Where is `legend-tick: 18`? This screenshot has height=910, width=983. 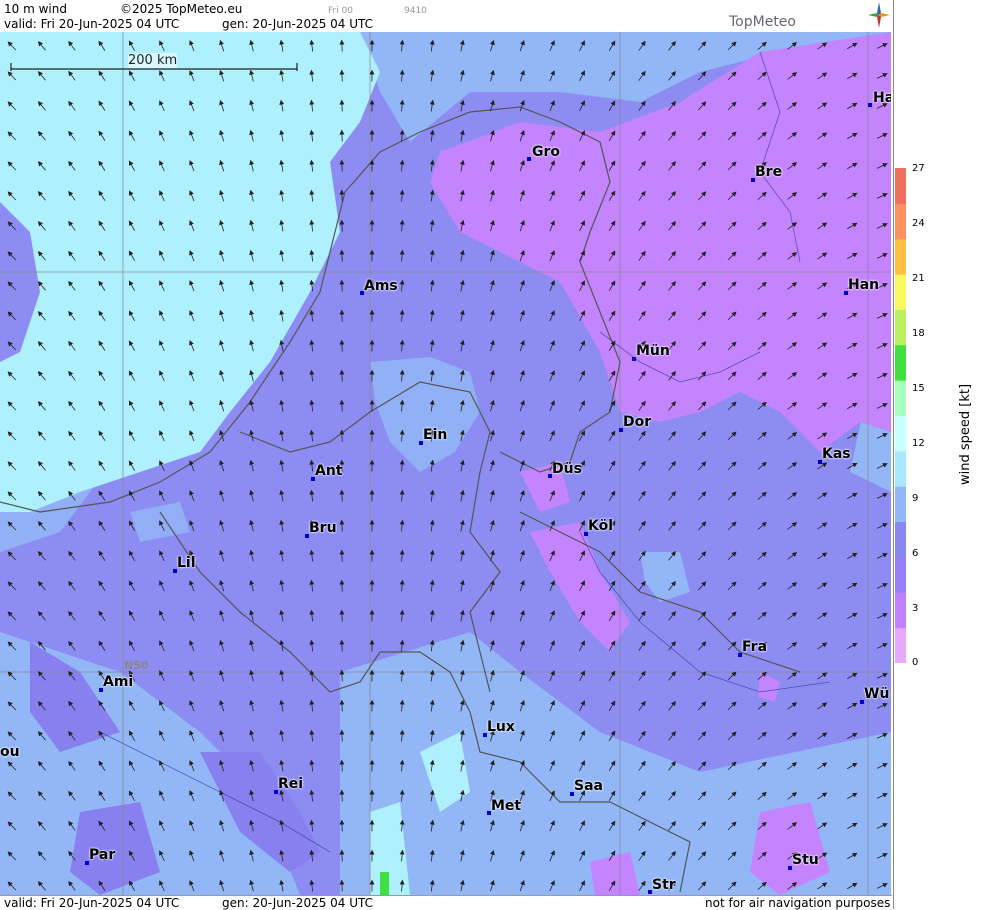 legend-tick: 18 is located at coordinates (918, 333).